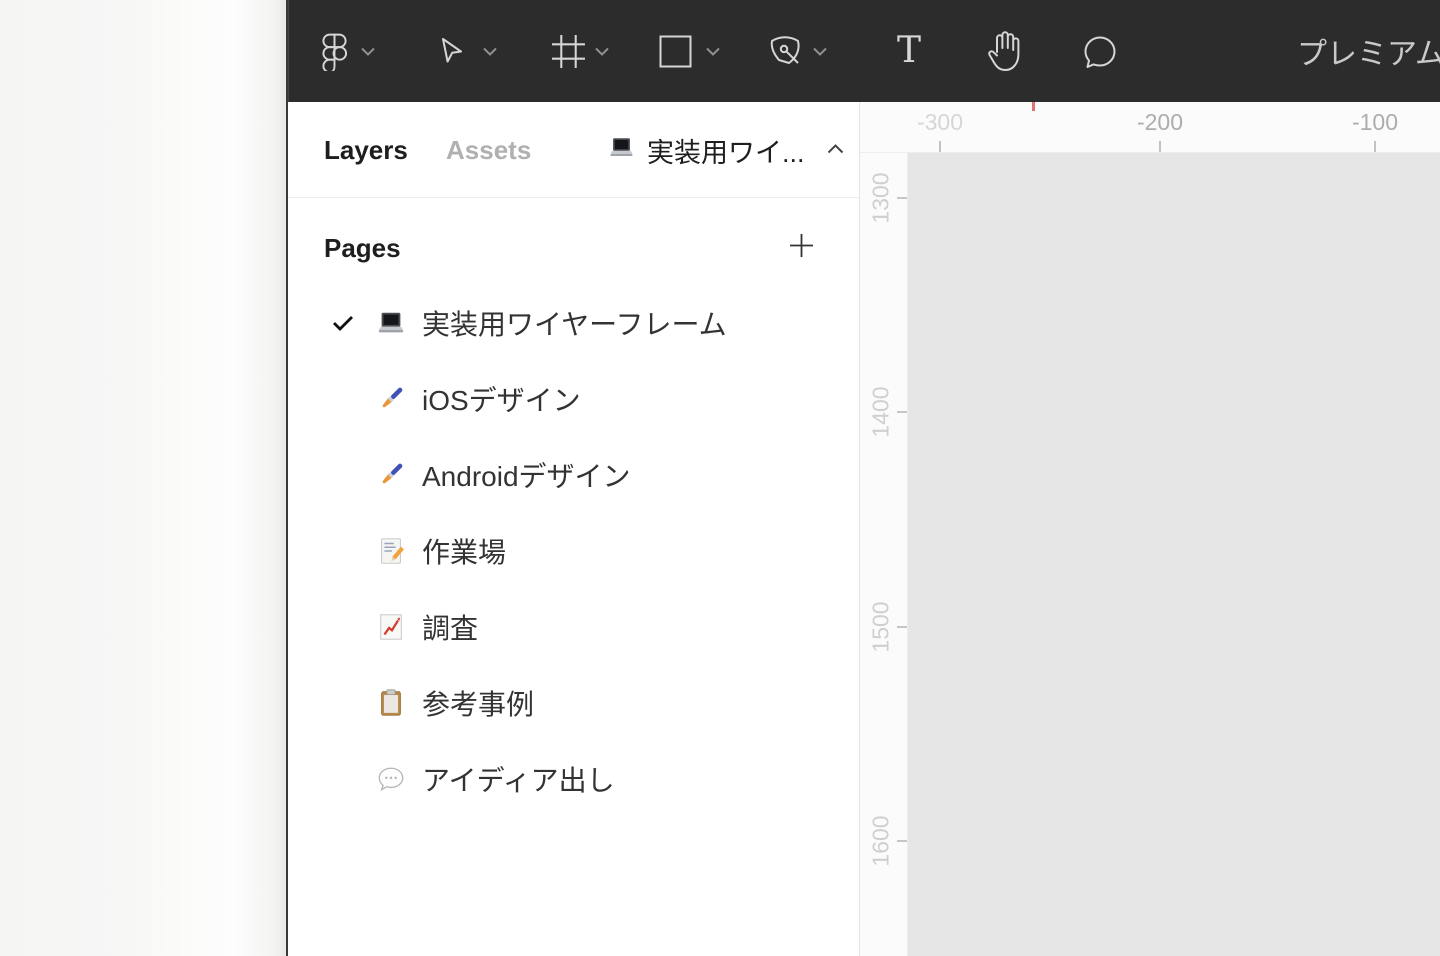 This screenshot has height=956, width=1440. I want to click on ruler-label: 1500, so click(880, 627).